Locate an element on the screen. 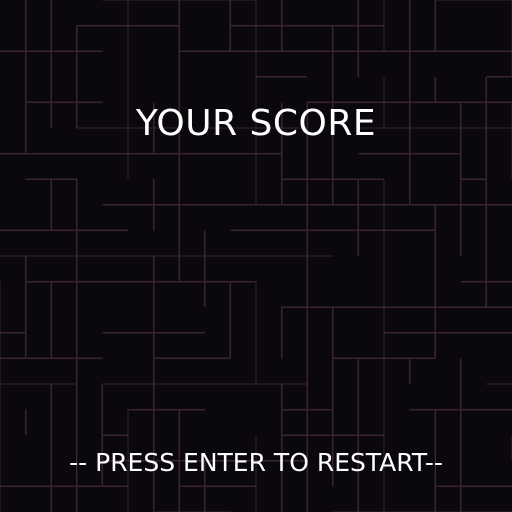 The width and height of the screenshot is (512, 512). score-title: YOUR SCORE is located at coordinates (256, 123).